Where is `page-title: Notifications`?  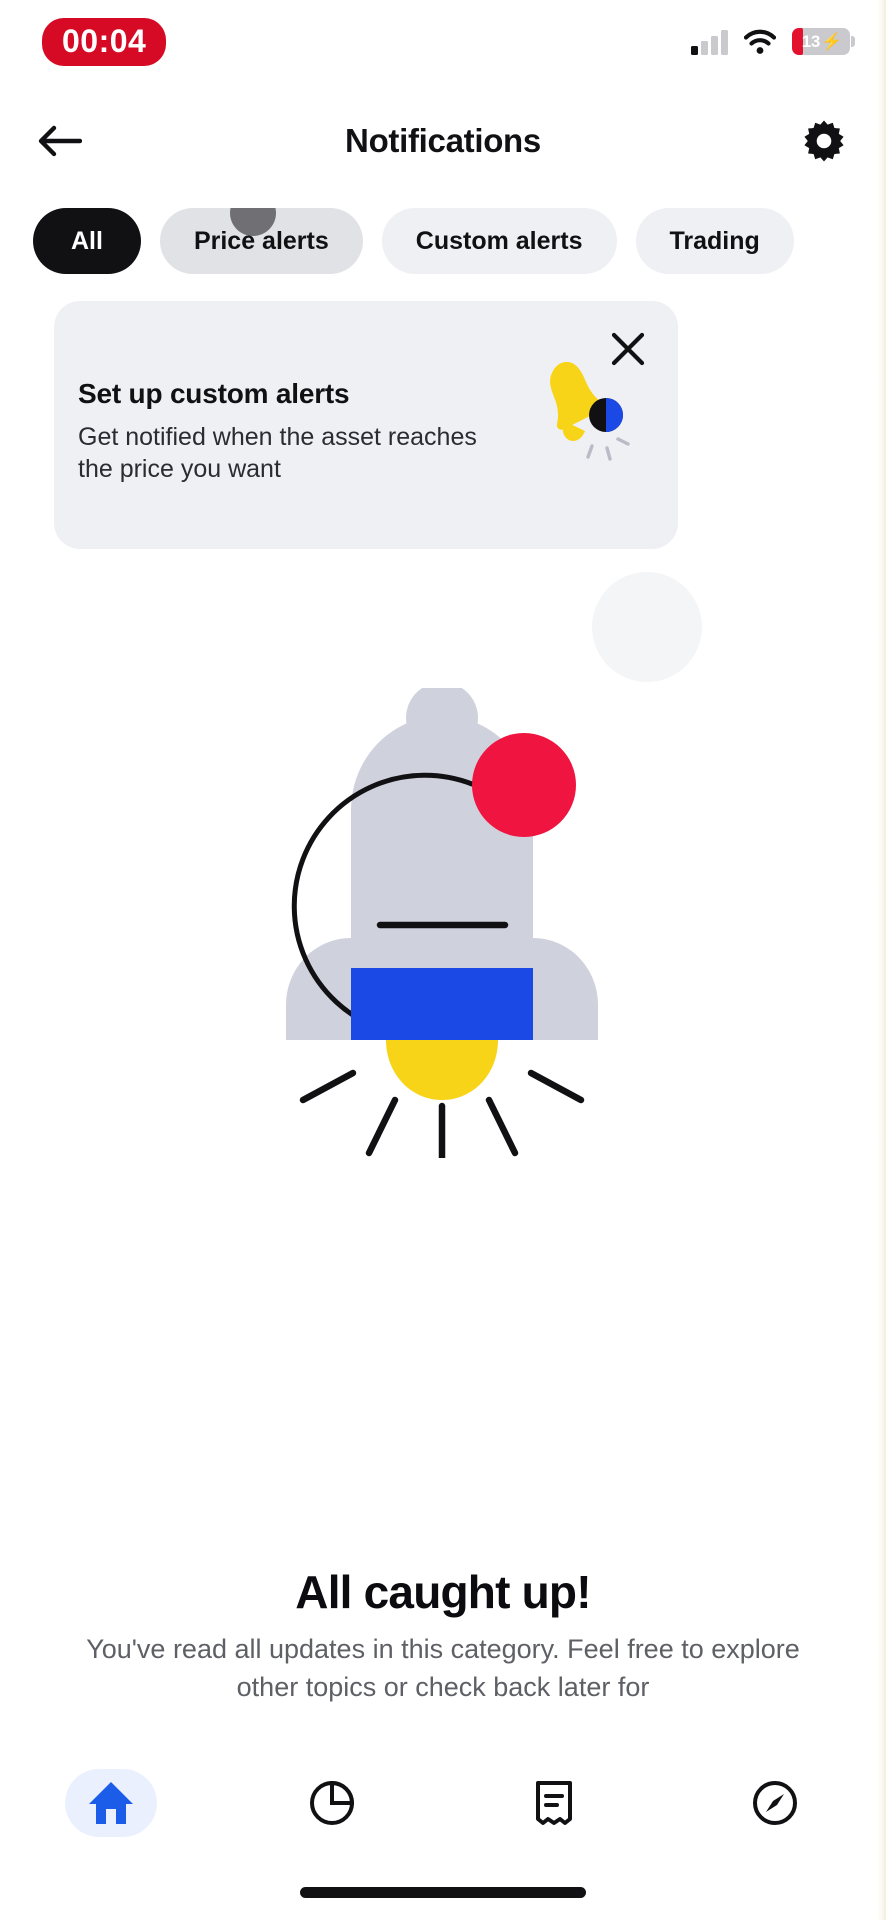 page-title: Notifications is located at coordinates (443, 140).